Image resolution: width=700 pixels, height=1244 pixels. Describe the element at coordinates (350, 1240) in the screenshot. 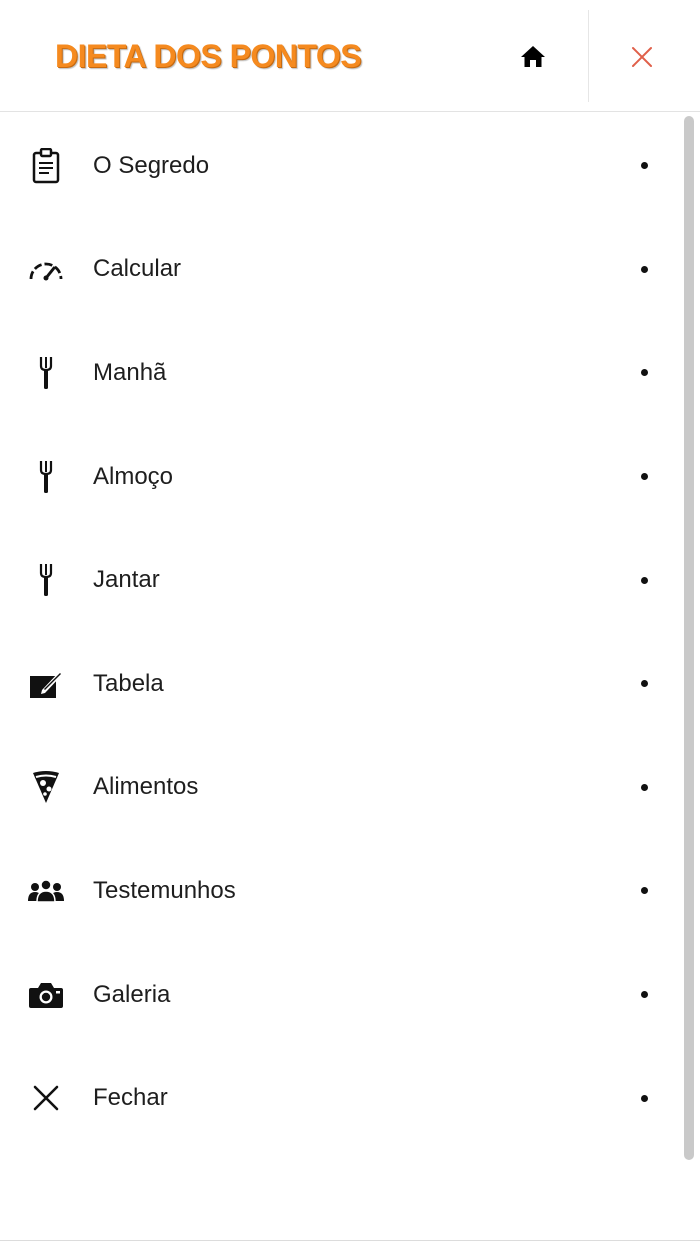

I see `bottom-divider` at that location.